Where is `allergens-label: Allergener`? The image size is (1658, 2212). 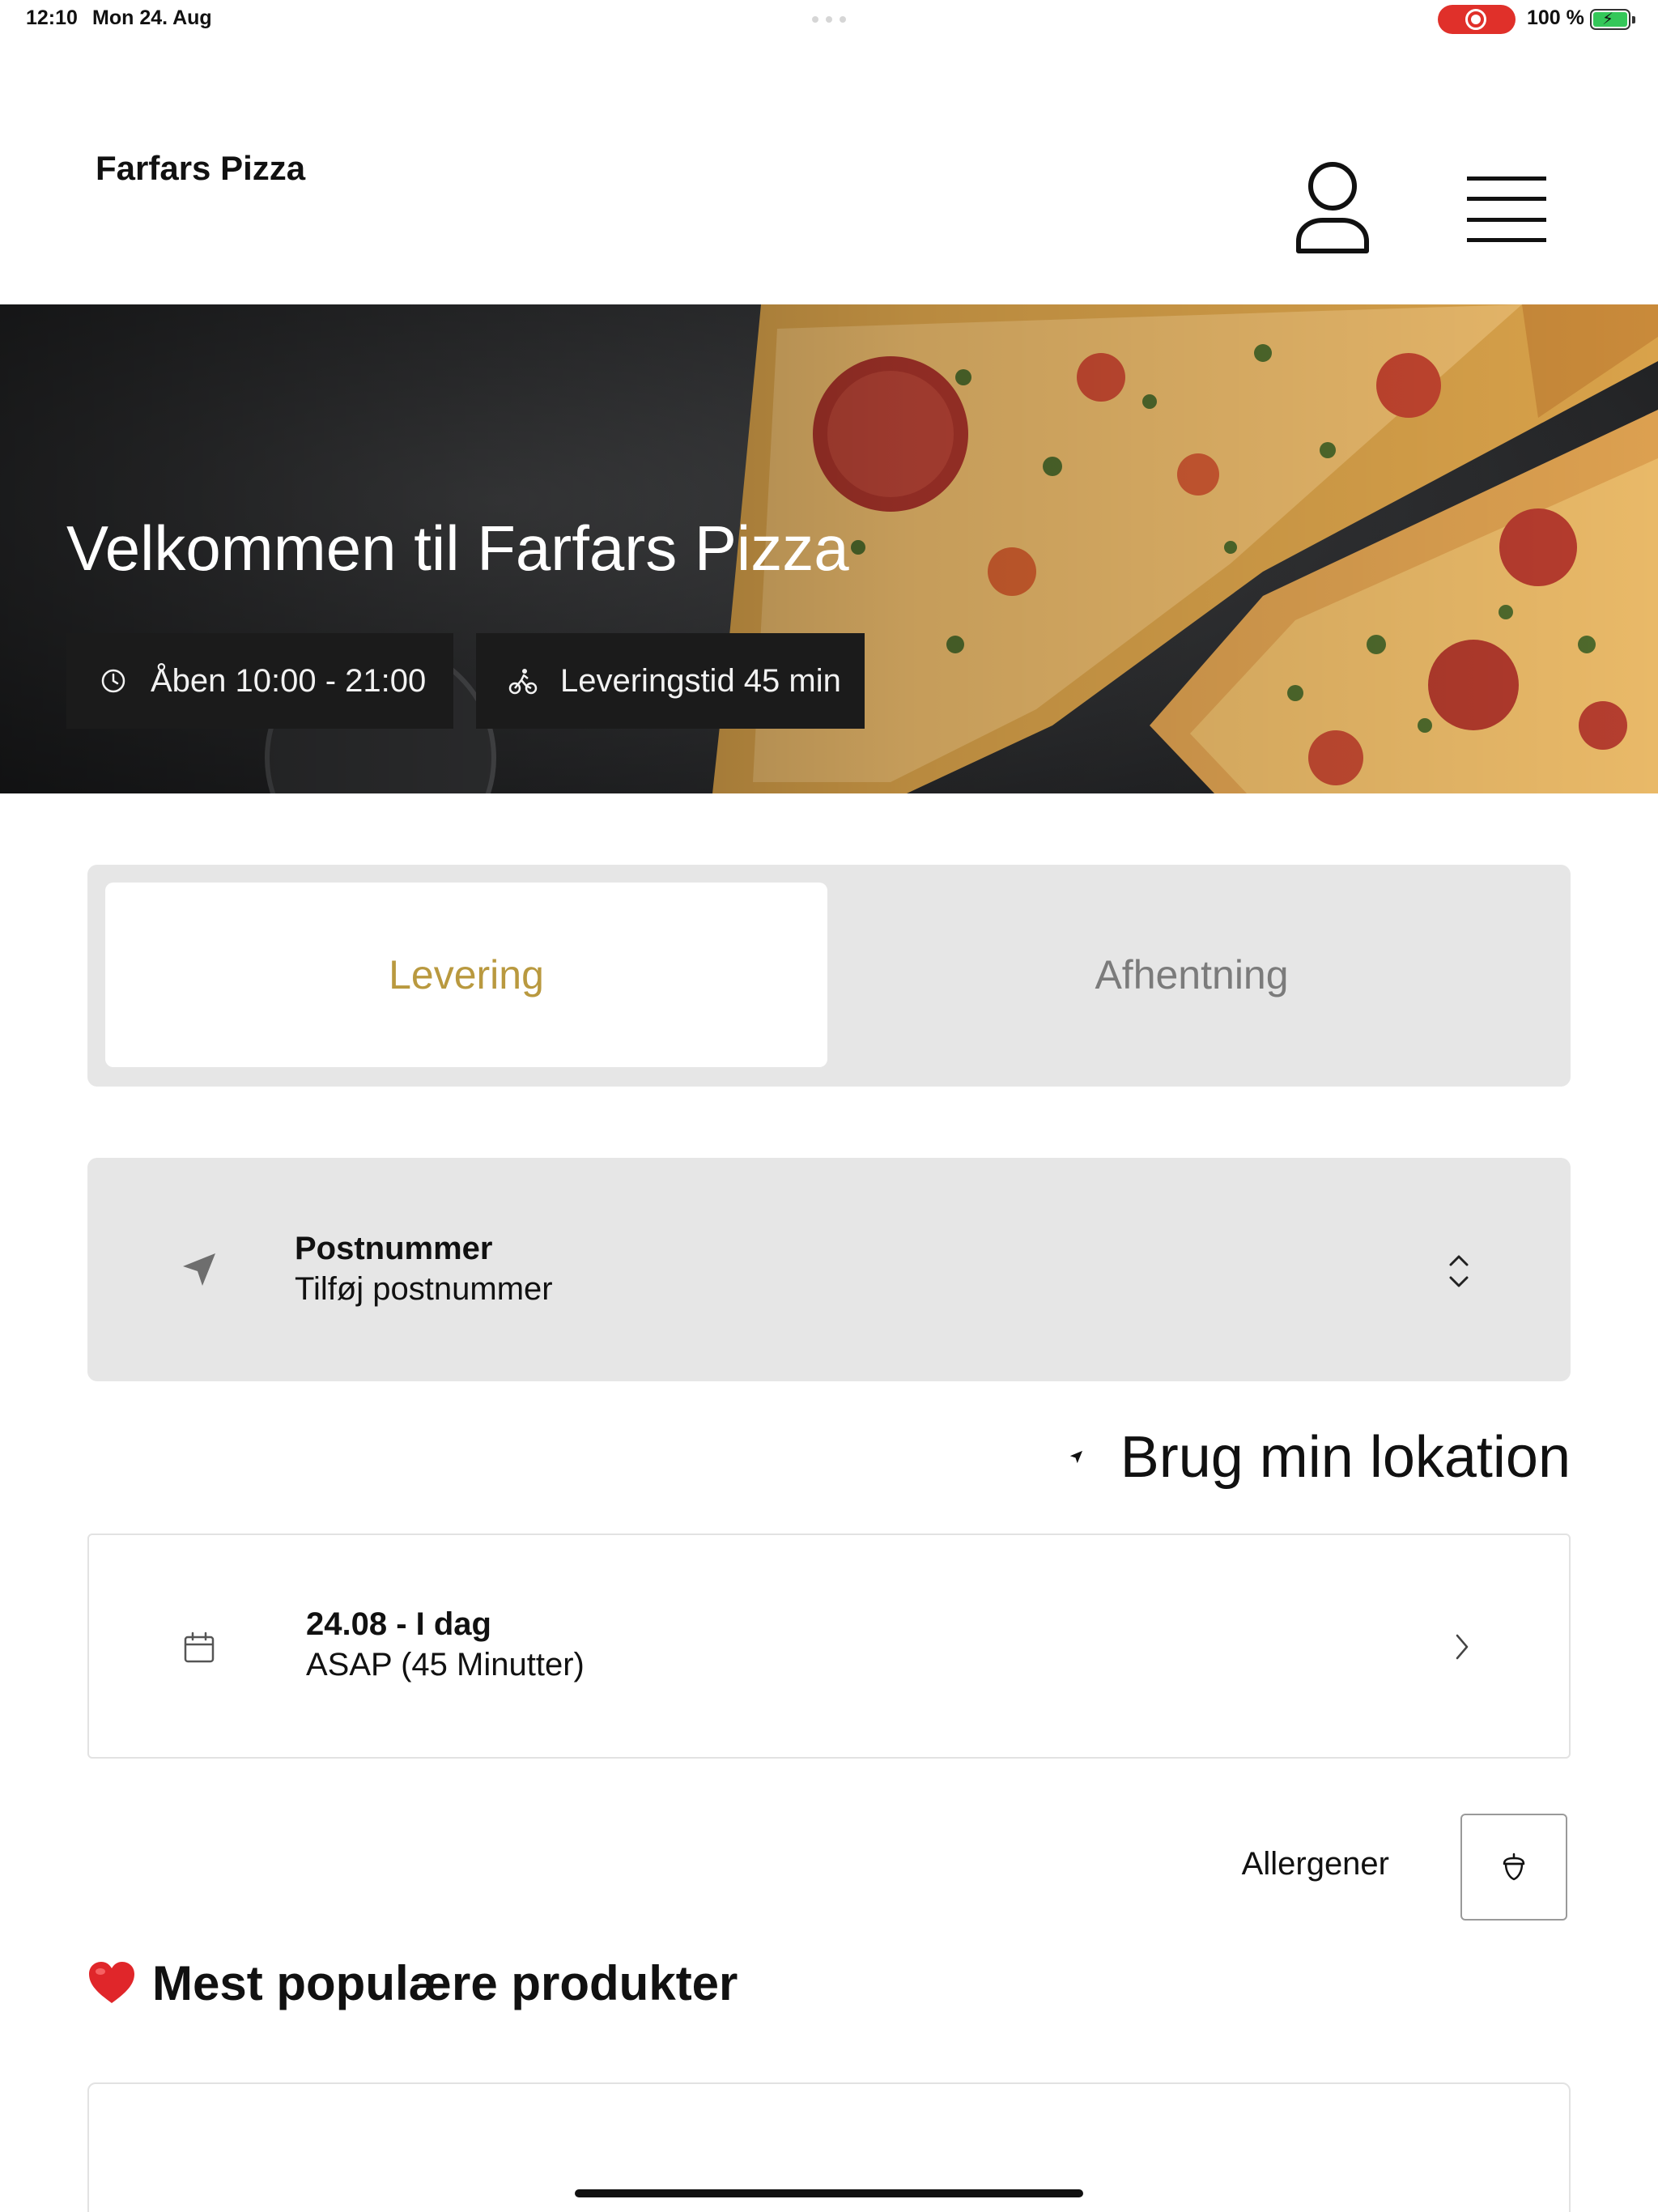
allergens-label: Allergener is located at coordinates (1315, 1864).